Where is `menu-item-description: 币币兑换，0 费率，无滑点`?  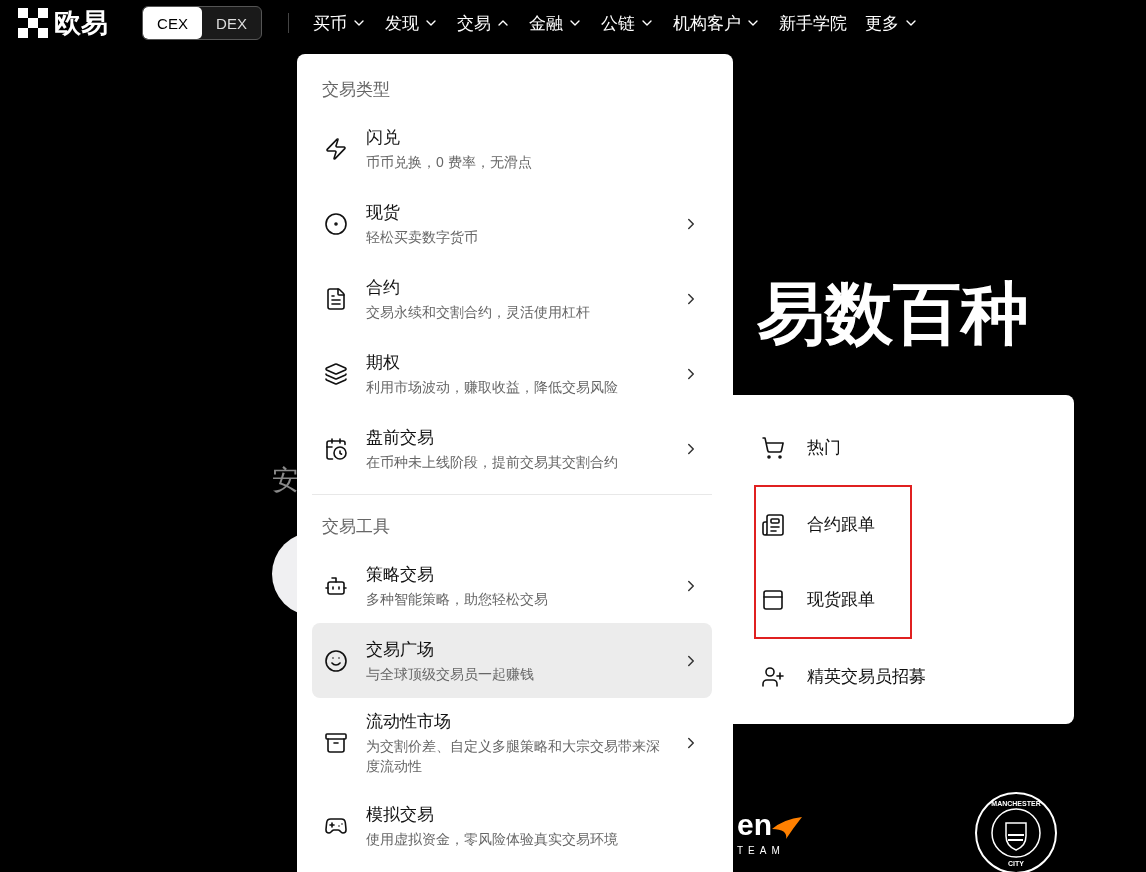
menu-item-description: 币币兑换，0 费率，无滑点 is located at coordinates (449, 162).